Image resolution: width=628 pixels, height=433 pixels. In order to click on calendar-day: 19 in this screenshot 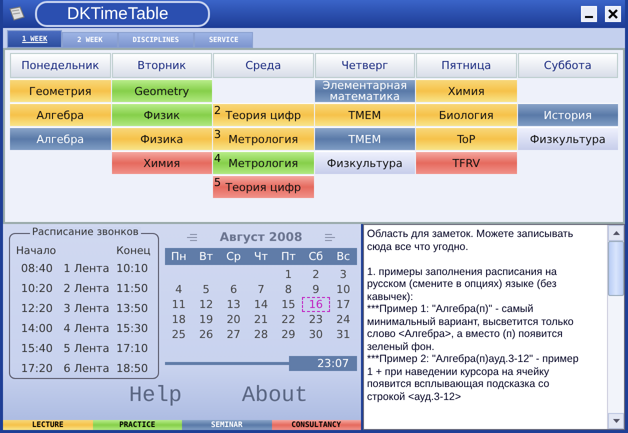, I will do `click(206, 319)`.